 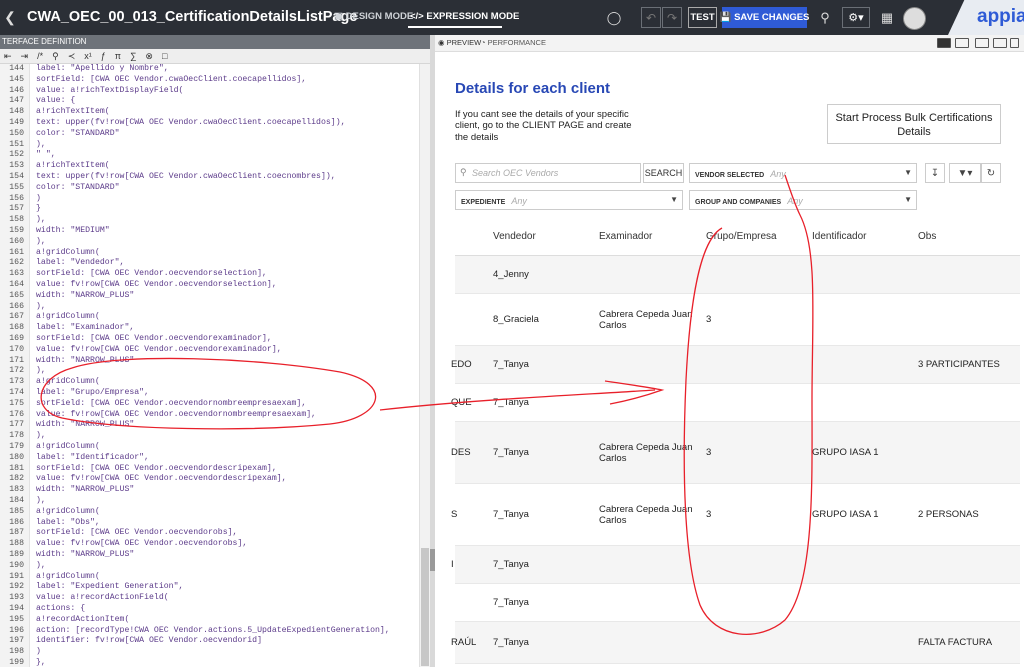 What do you see at coordinates (10, 17) in the screenshot?
I see `back-arrow-icon: ❮` at bounding box center [10, 17].